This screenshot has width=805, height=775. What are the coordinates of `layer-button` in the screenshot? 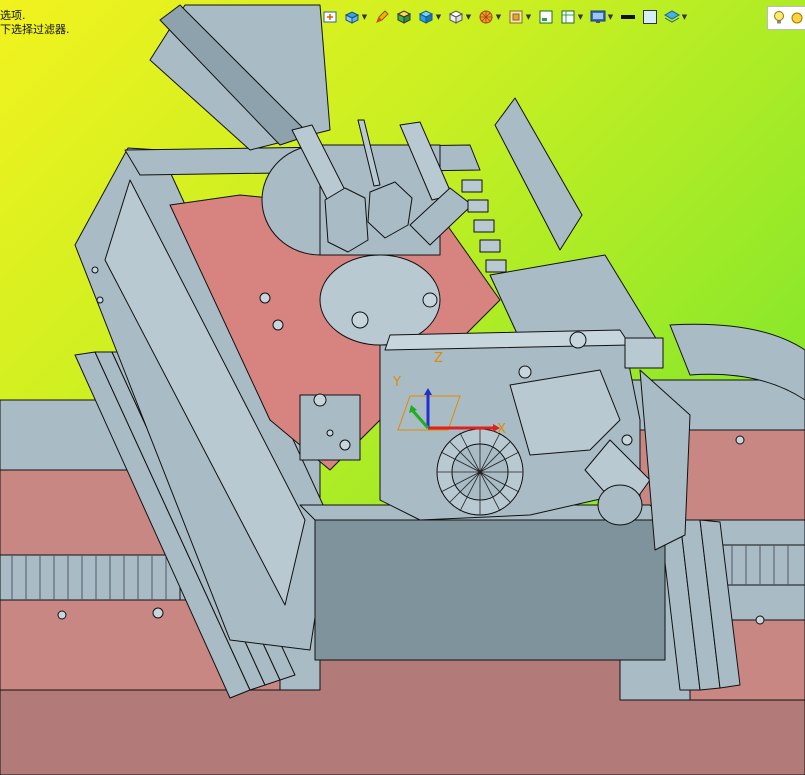 It's located at (546, 17).